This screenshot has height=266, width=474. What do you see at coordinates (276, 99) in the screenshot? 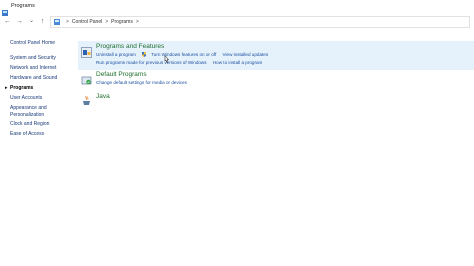
I see `category-java: Java` at bounding box center [276, 99].